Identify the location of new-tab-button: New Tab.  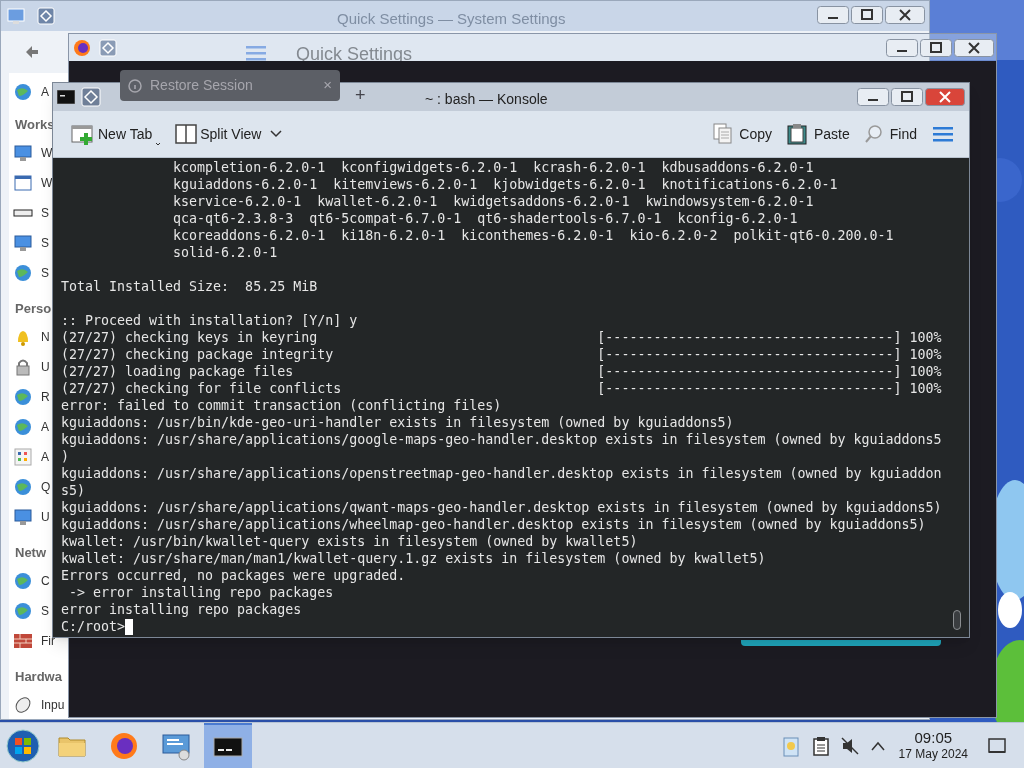
(116, 134).